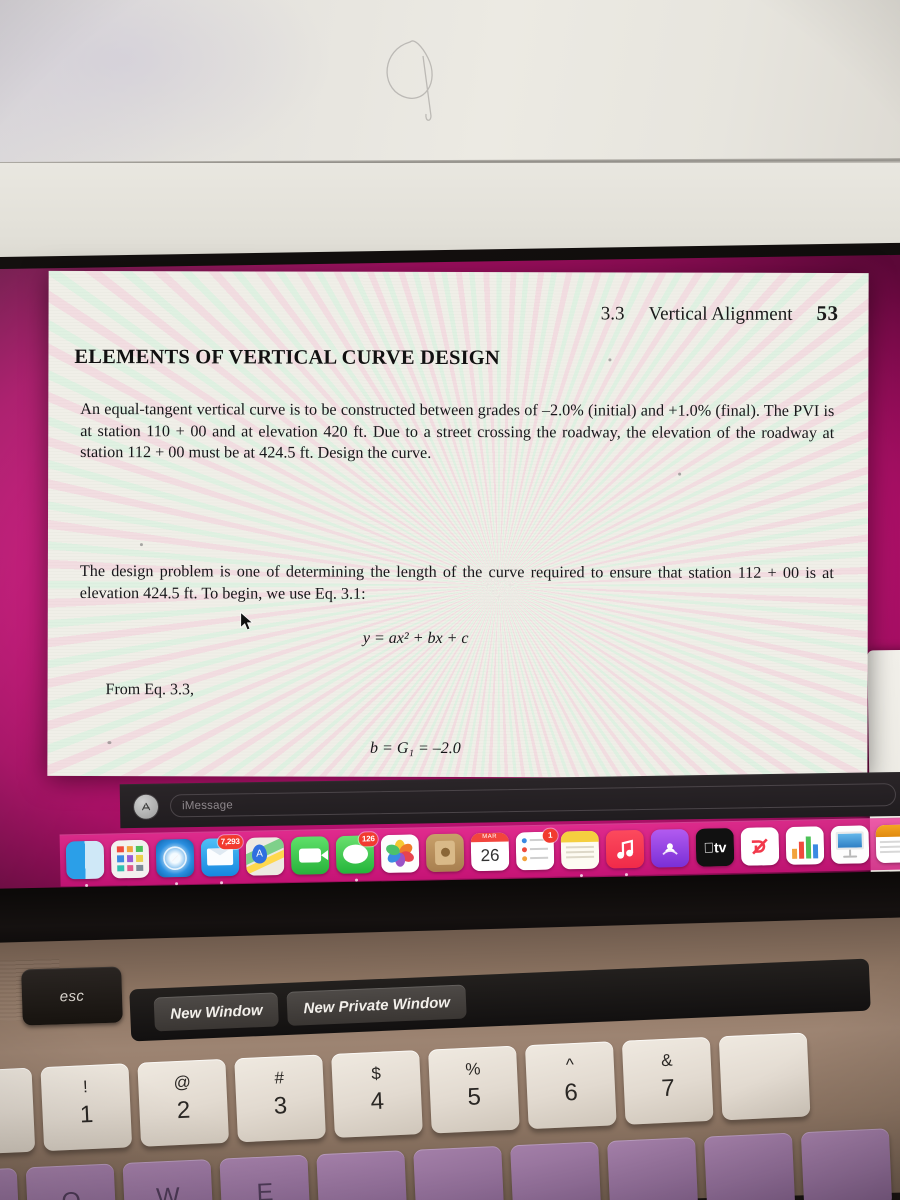  What do you see at coordinates (168, 1191) in the screenshot?
I see `key-glyph: W` at bounding box center [168, 1191].